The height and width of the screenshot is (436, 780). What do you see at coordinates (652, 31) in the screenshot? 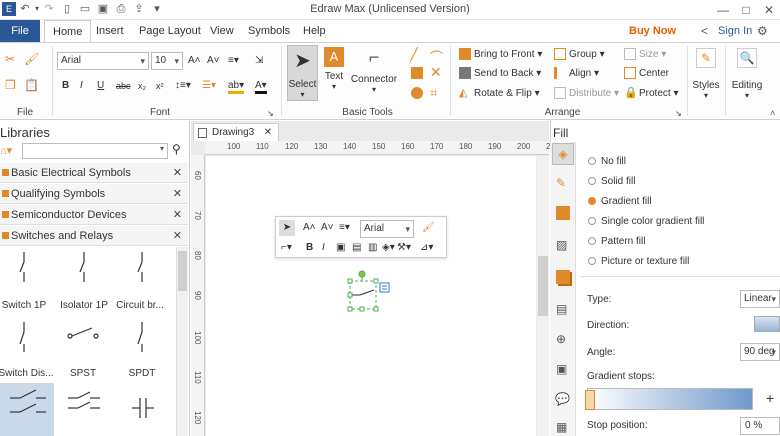
I see `buy-now-link: Buy Now` at bounding box center [652, 31].